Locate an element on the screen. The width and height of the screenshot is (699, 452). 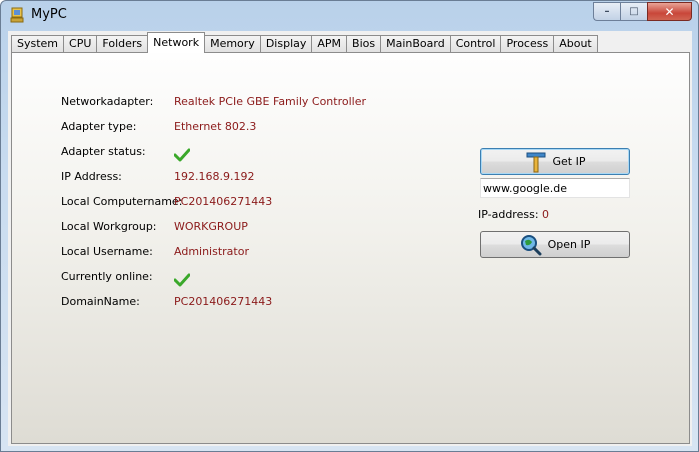
tab-display: Display is located at coordinates (285, 44).